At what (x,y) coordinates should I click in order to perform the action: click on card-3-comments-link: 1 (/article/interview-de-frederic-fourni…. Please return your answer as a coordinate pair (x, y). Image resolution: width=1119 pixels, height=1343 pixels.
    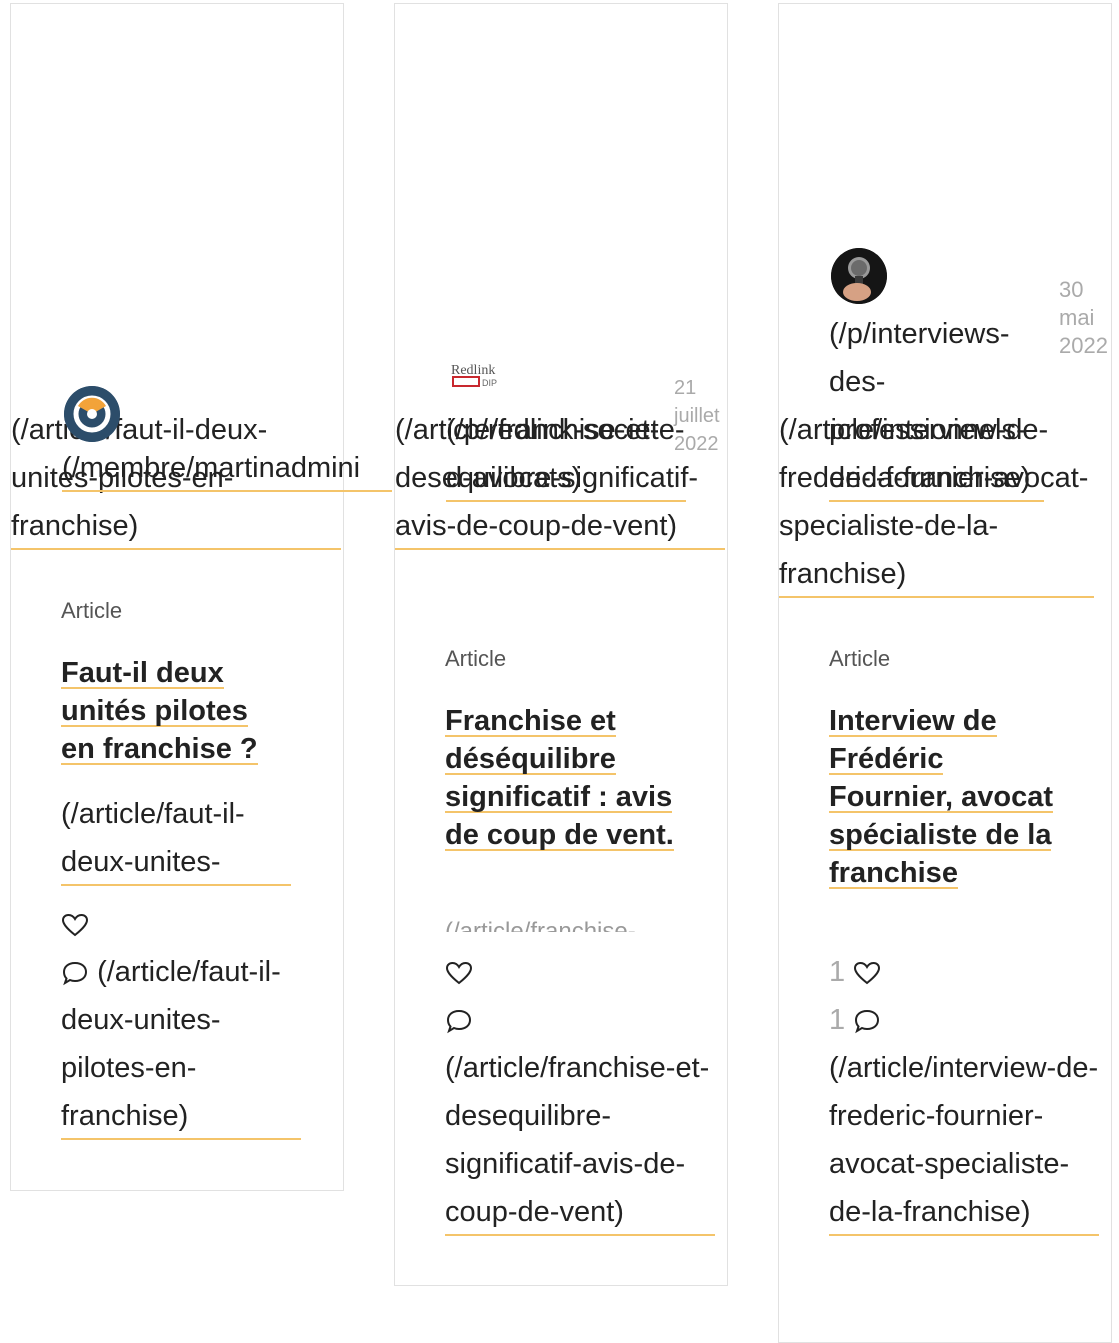
    Looking at the image, I should click on (964, 1116).